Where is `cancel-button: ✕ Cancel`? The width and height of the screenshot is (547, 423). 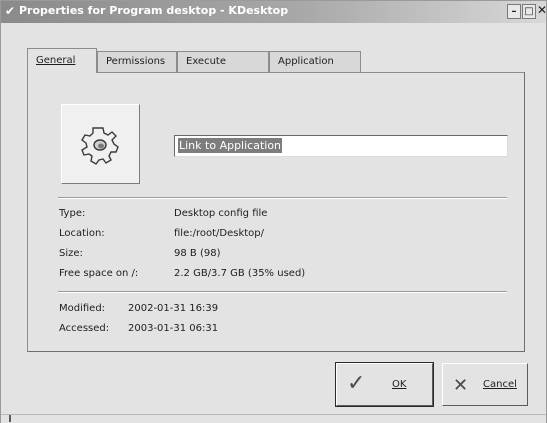 cancel-button: ✕ Cancel is located at coordinates (485, 384).